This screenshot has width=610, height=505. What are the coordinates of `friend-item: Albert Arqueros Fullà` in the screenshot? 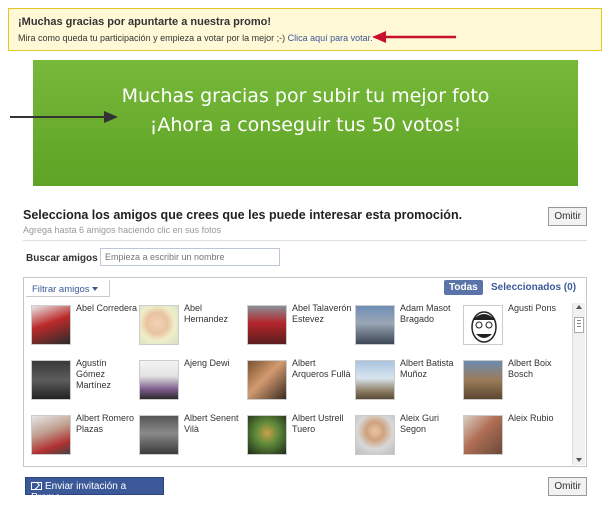 It's located at (299, 383).